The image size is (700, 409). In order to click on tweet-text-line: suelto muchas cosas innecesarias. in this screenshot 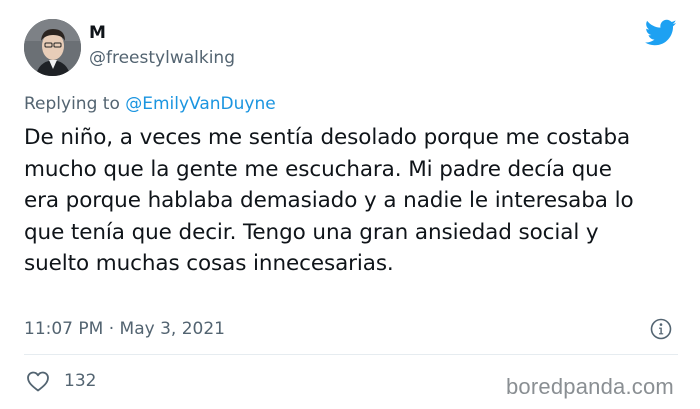, I will do `click(209, 263)`.